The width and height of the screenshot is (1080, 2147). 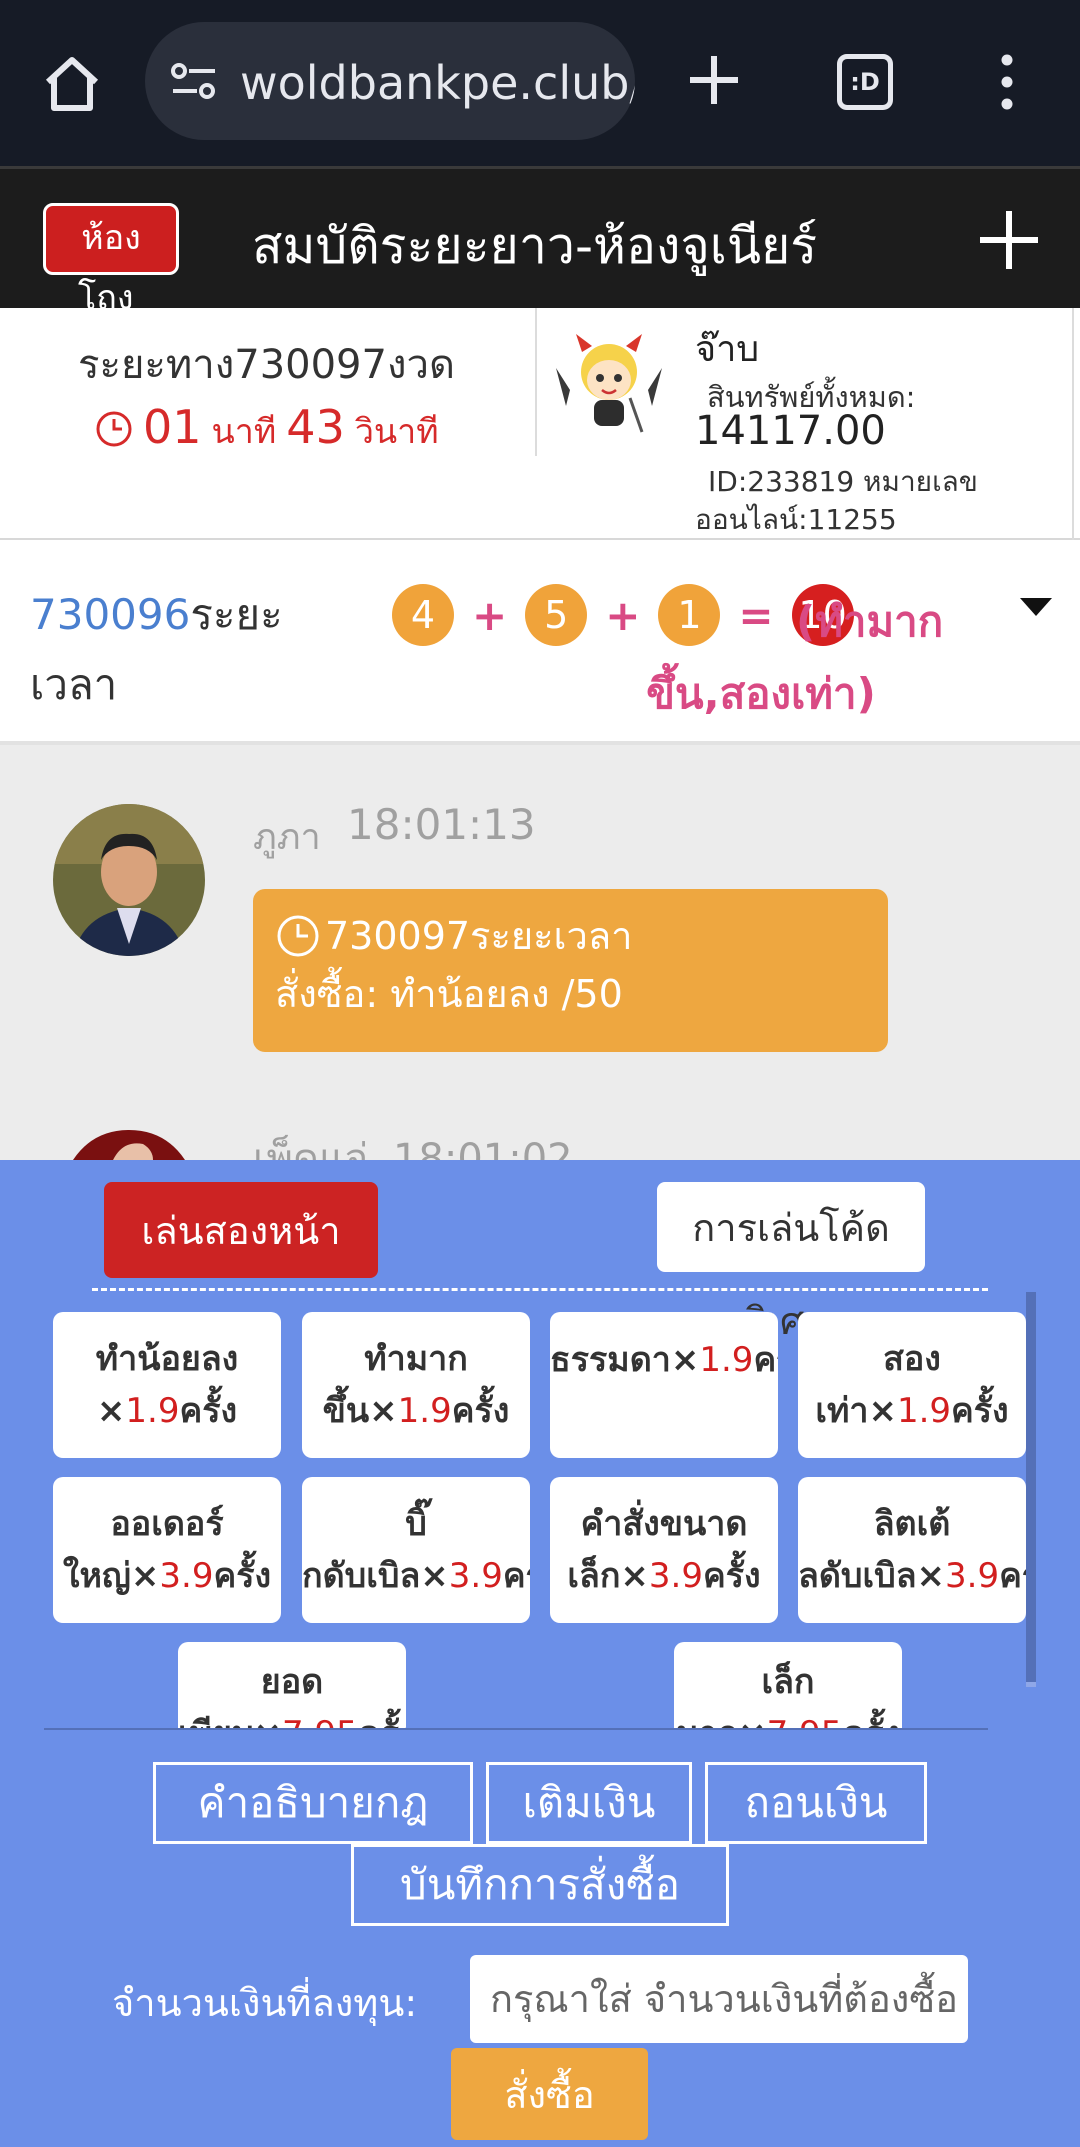 I want to click on bet-option-min: เล็ก มาก×7.95ครั้ง, so click(x=788, y=1686).